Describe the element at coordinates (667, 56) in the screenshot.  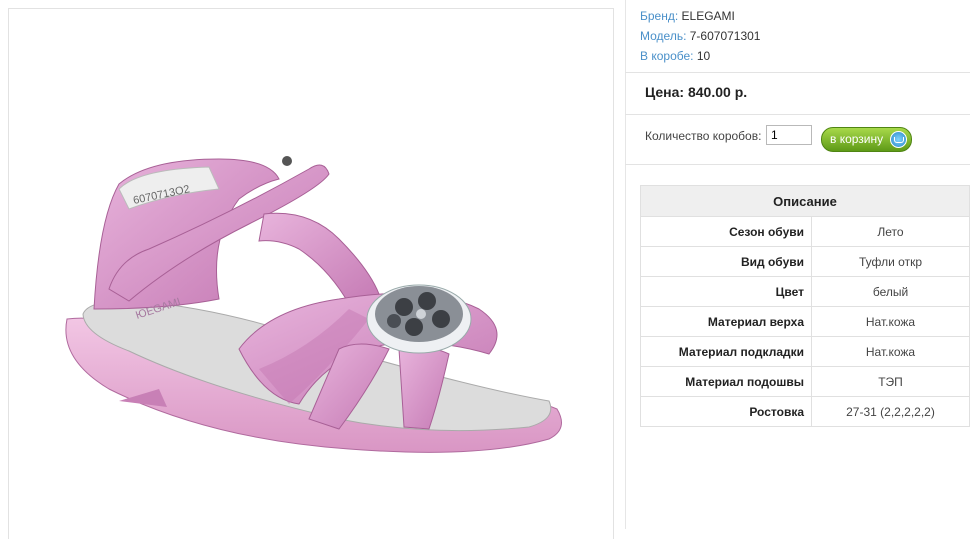
I see `box-label: В коробе:` at that location.